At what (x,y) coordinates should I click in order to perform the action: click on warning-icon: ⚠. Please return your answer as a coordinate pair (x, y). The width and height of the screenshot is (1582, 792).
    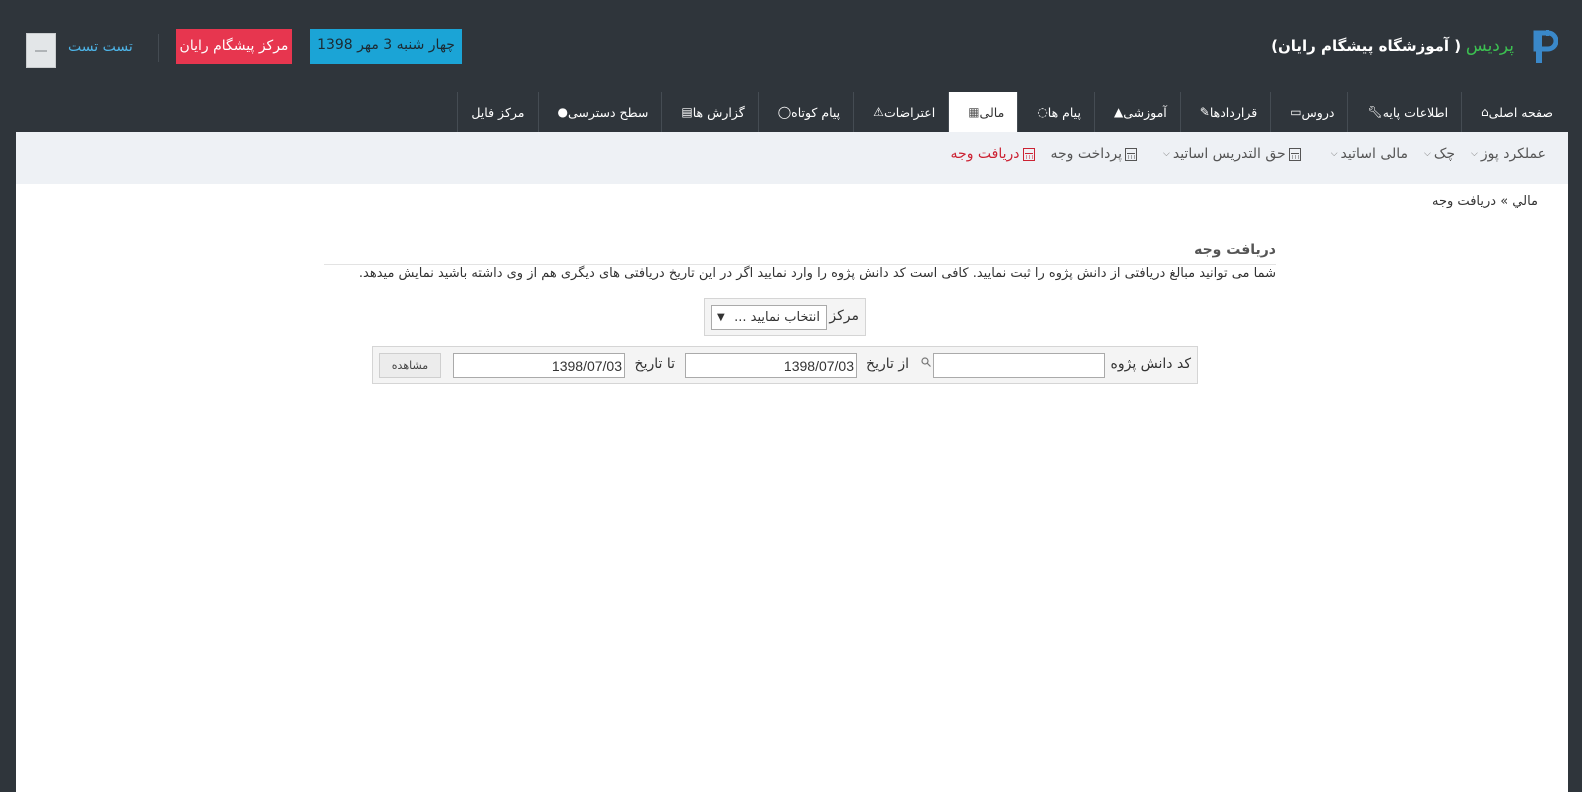
    Looking at the image, I should click on (878, 112).